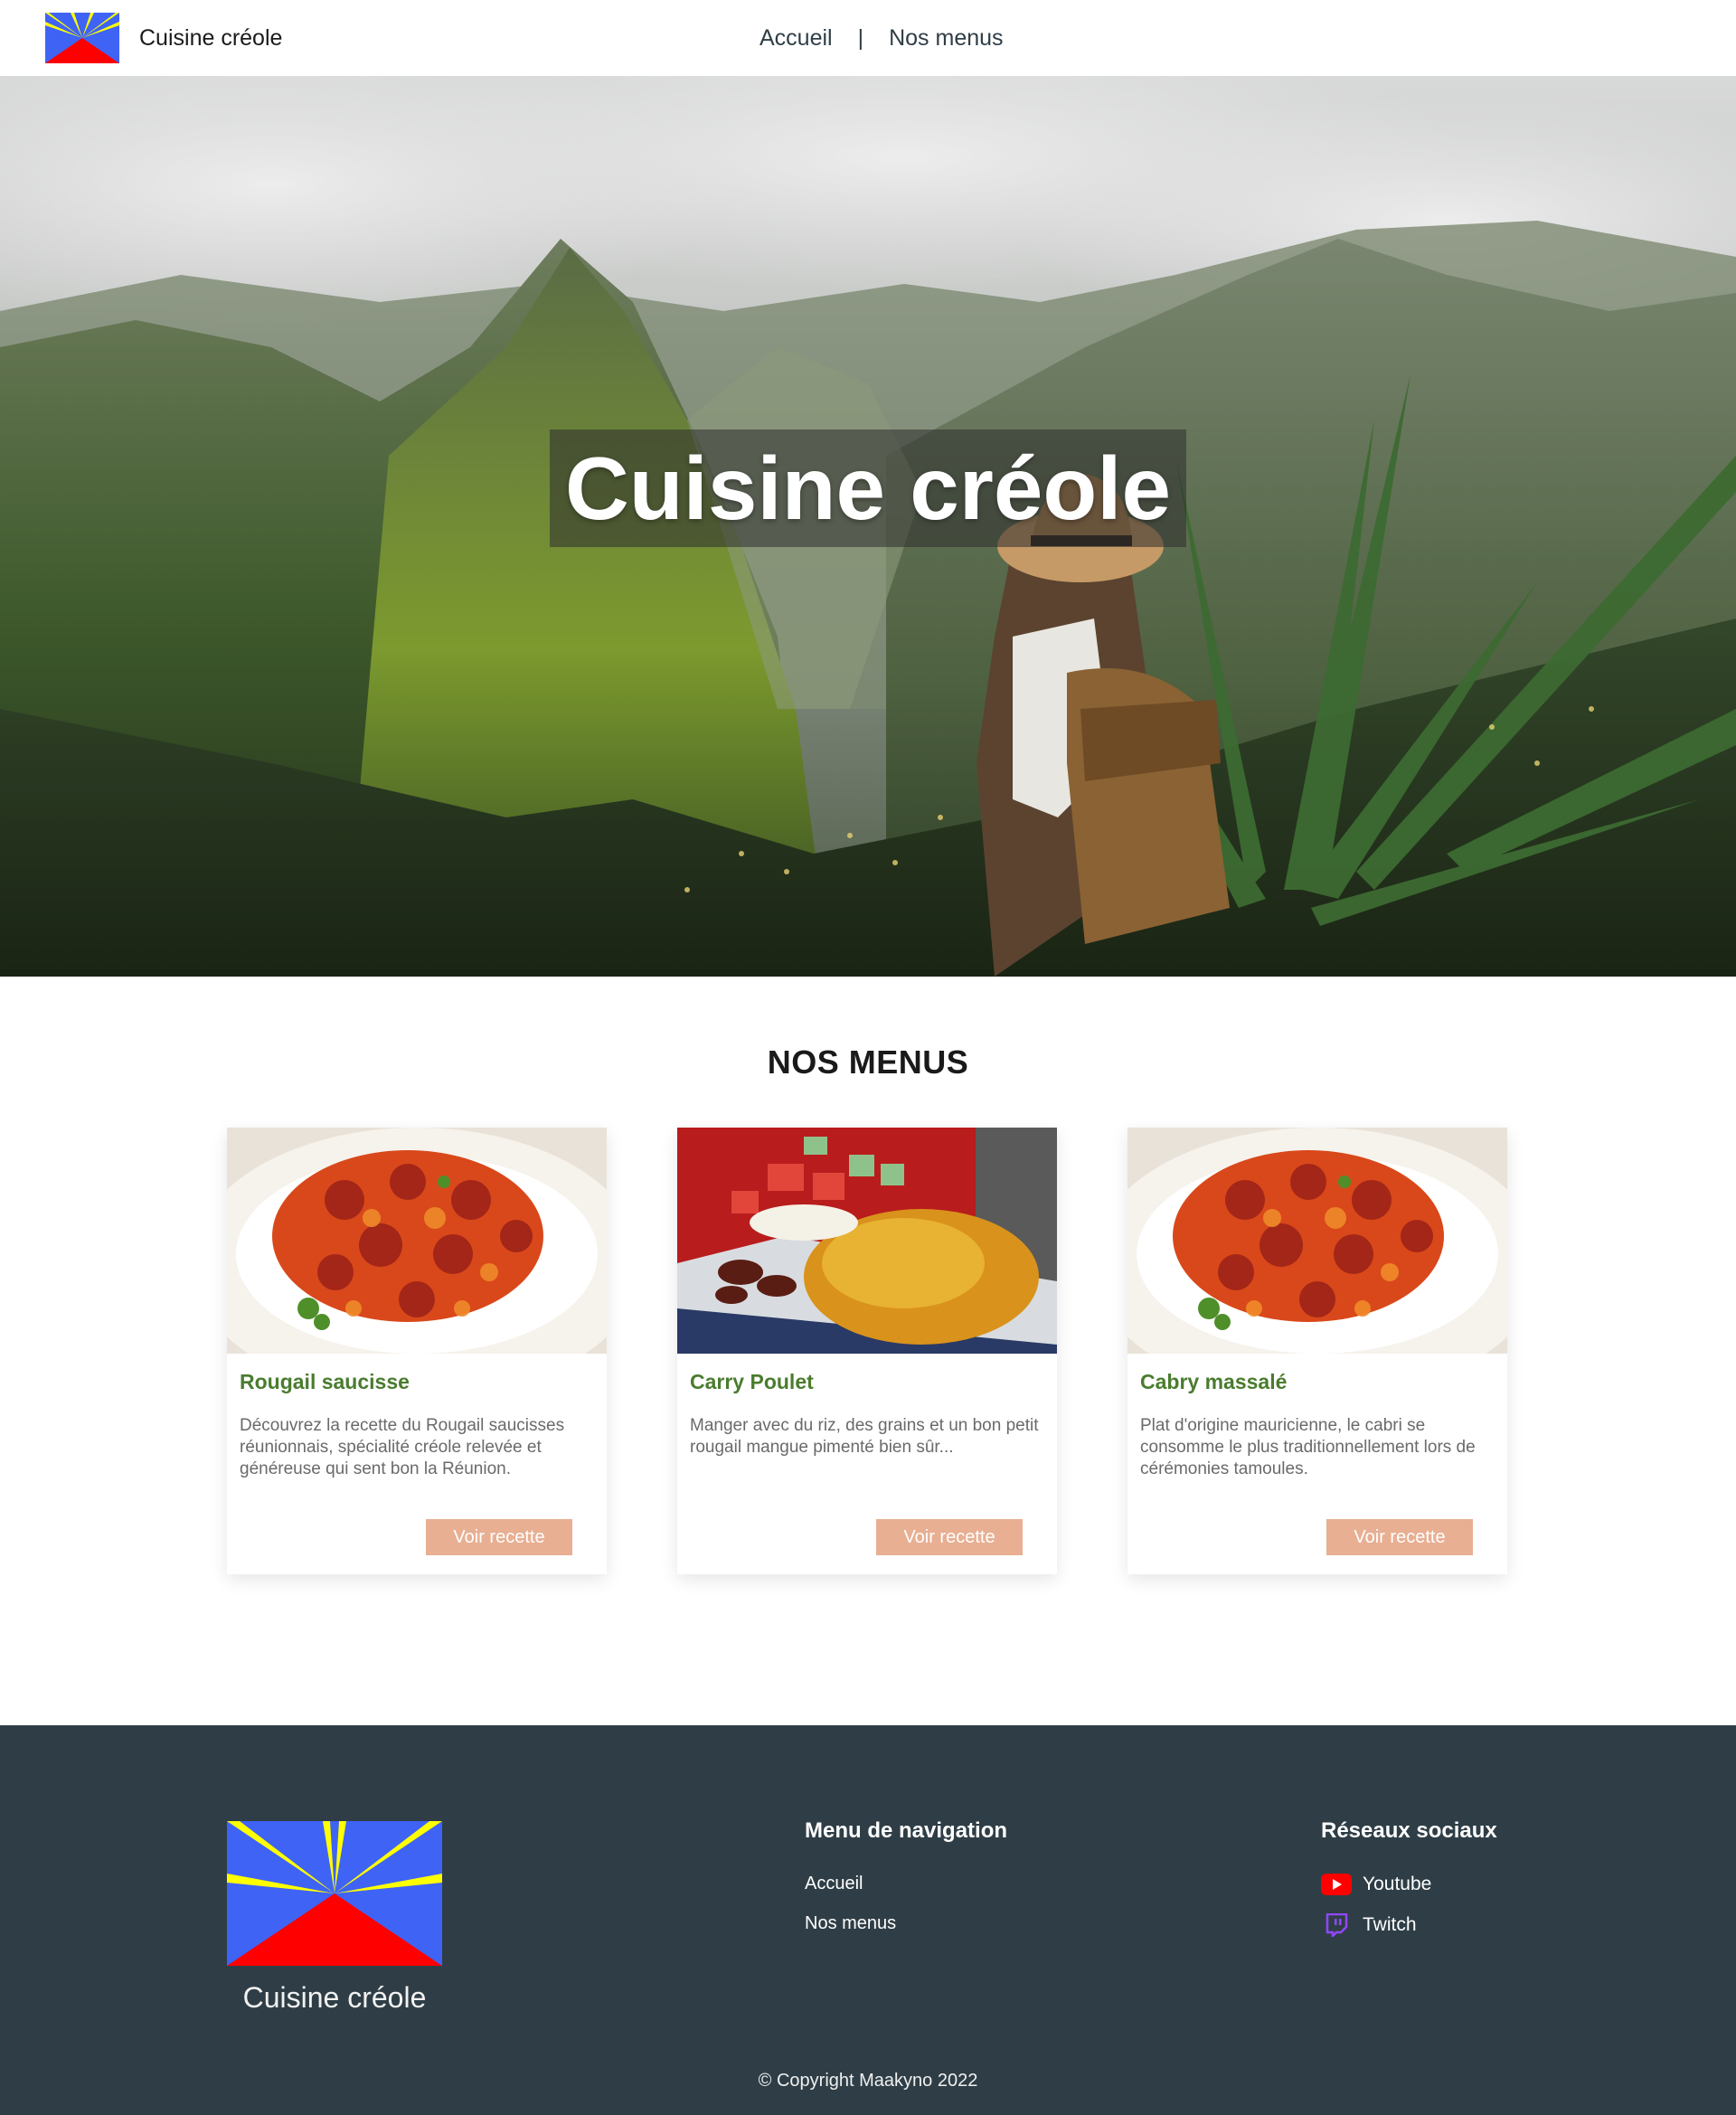 Image resolution: width=1736 pixels, height=2115 pixels. I want to click on brand-name: Cuisine créole, so click(211, 37).